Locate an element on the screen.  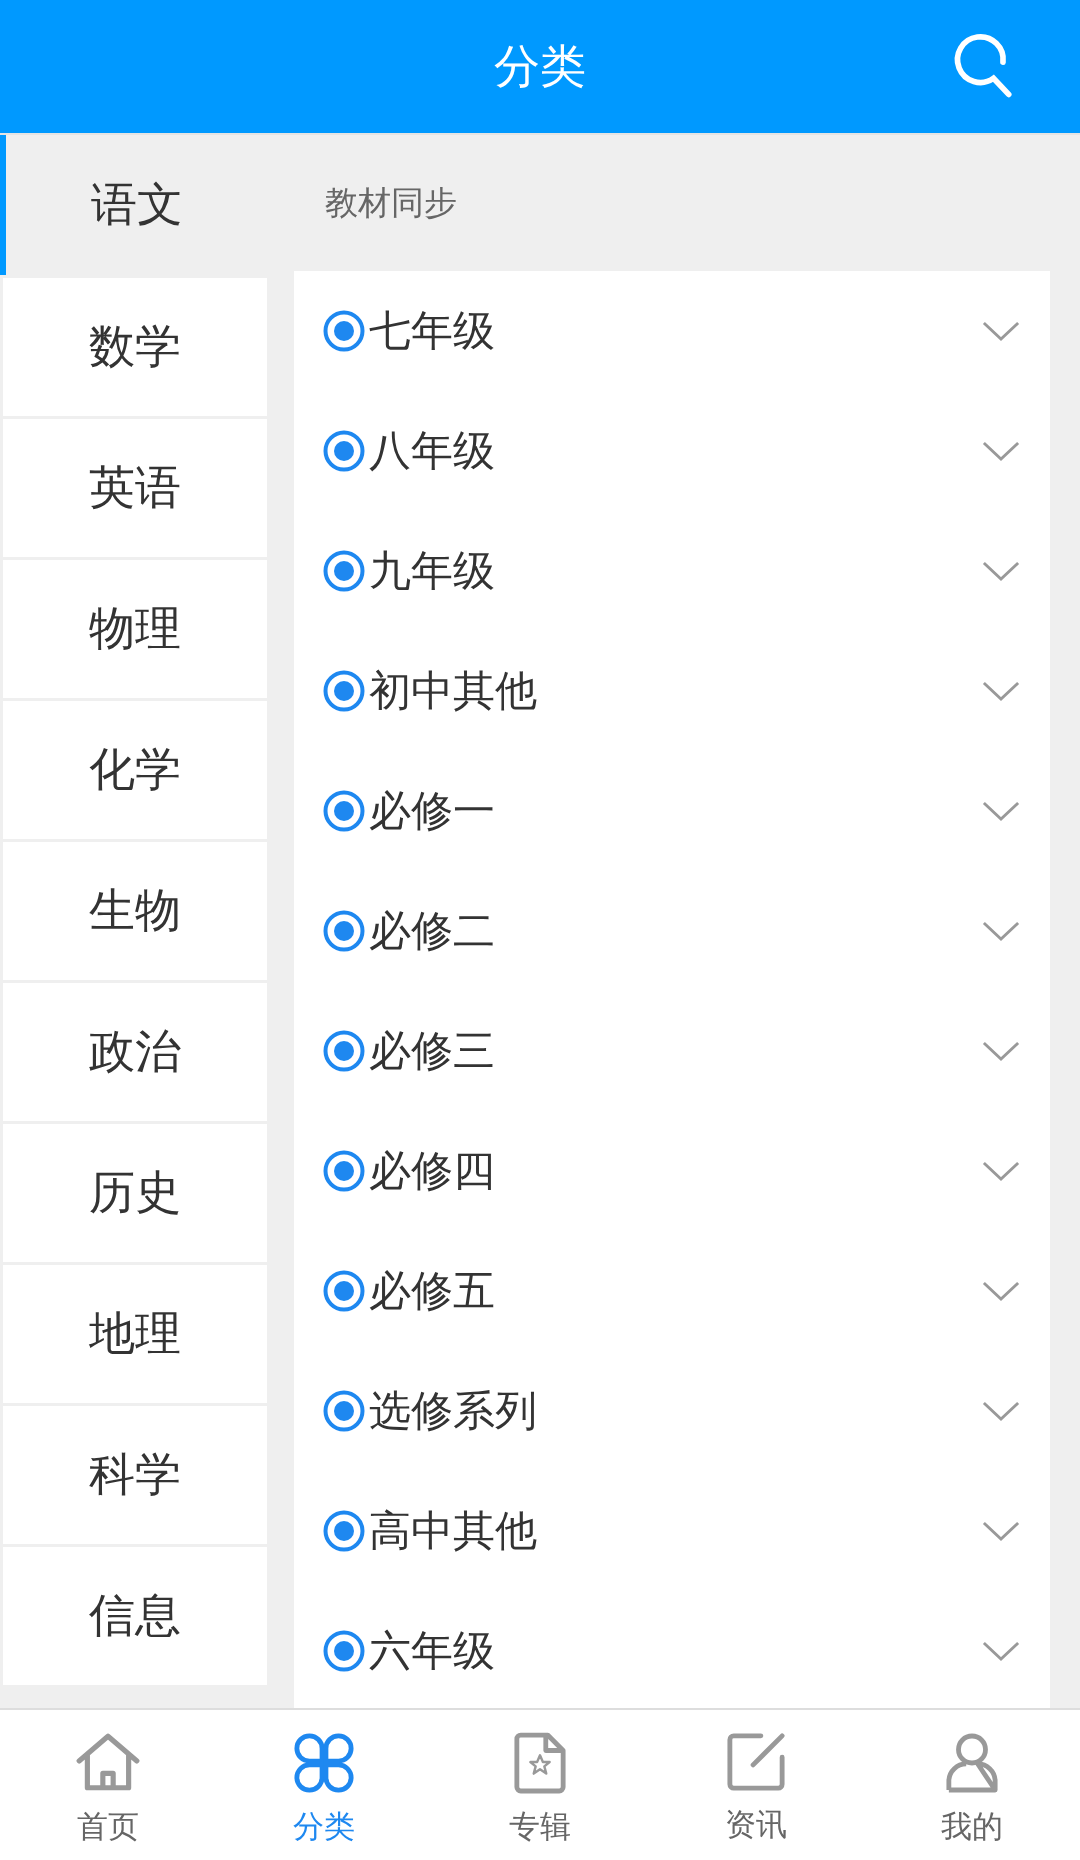
grade-label: 必修二 is located at coordinates (432, 931).